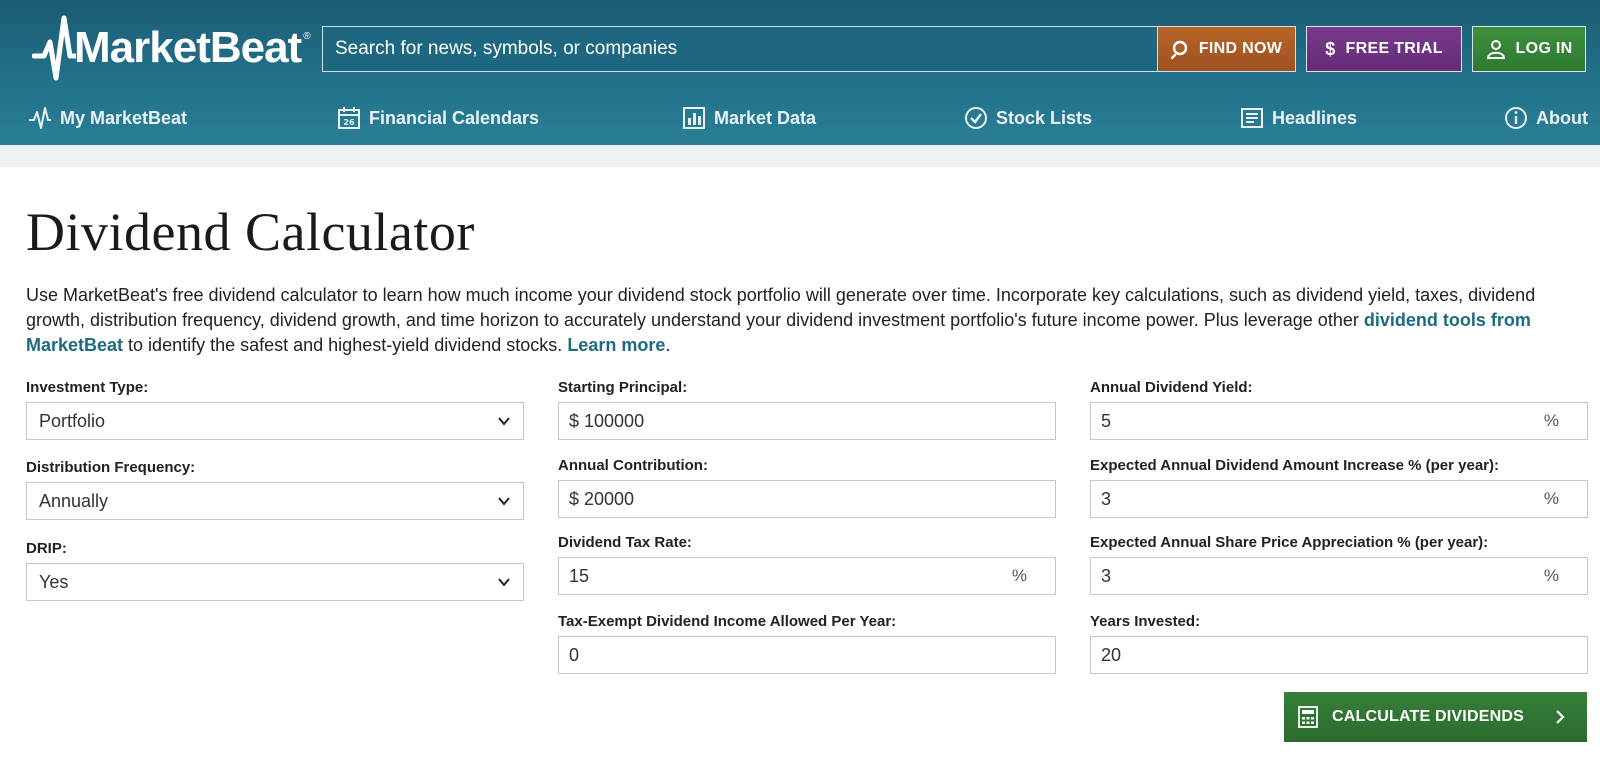 This screenshot has height=766, width=1600. Describe the element at coordinates (72, 420) in the screenshot. I see `investment-type-value: Portfolio` at that location.